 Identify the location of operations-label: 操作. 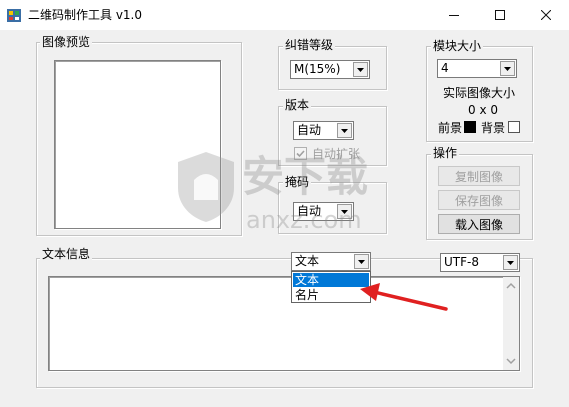
(445, 153).